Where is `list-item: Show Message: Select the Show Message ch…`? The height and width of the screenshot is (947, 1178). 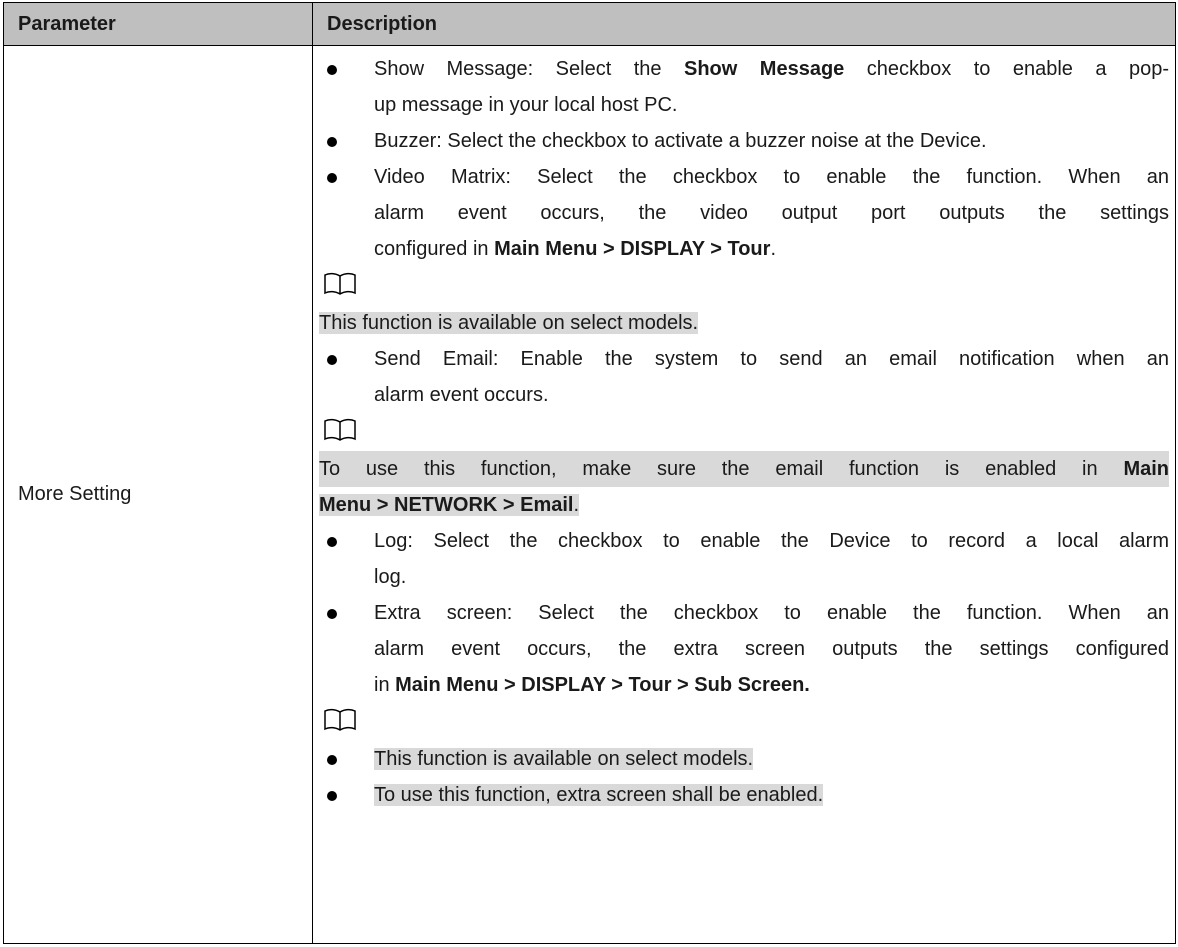 list-item: Show Message: Select the Show Message ch… is located at coordinates (744, 69).